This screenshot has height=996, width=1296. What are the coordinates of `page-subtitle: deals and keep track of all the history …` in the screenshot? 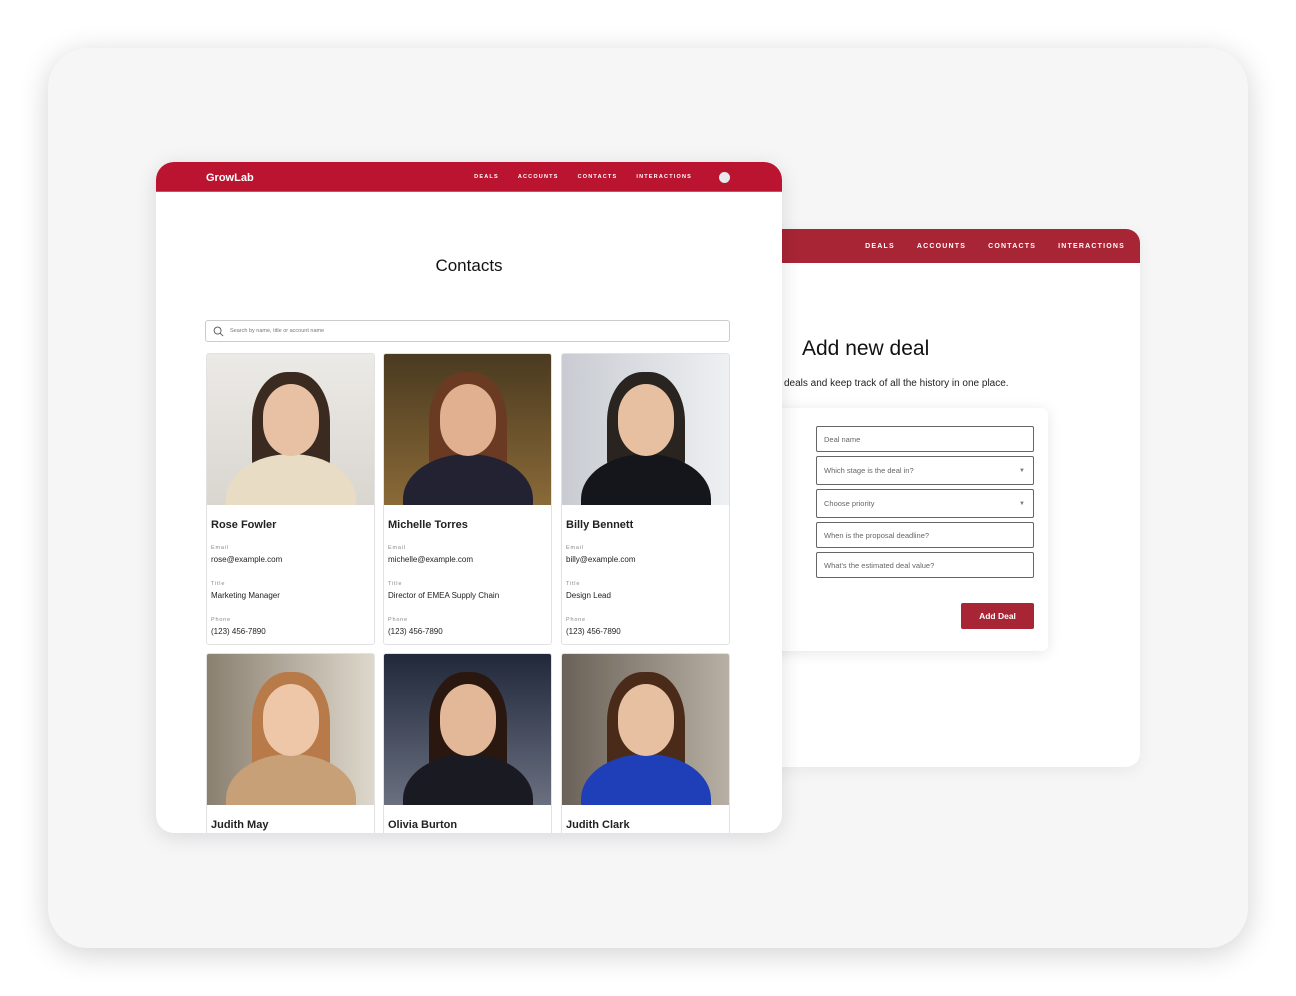 It's located at (896, 383).